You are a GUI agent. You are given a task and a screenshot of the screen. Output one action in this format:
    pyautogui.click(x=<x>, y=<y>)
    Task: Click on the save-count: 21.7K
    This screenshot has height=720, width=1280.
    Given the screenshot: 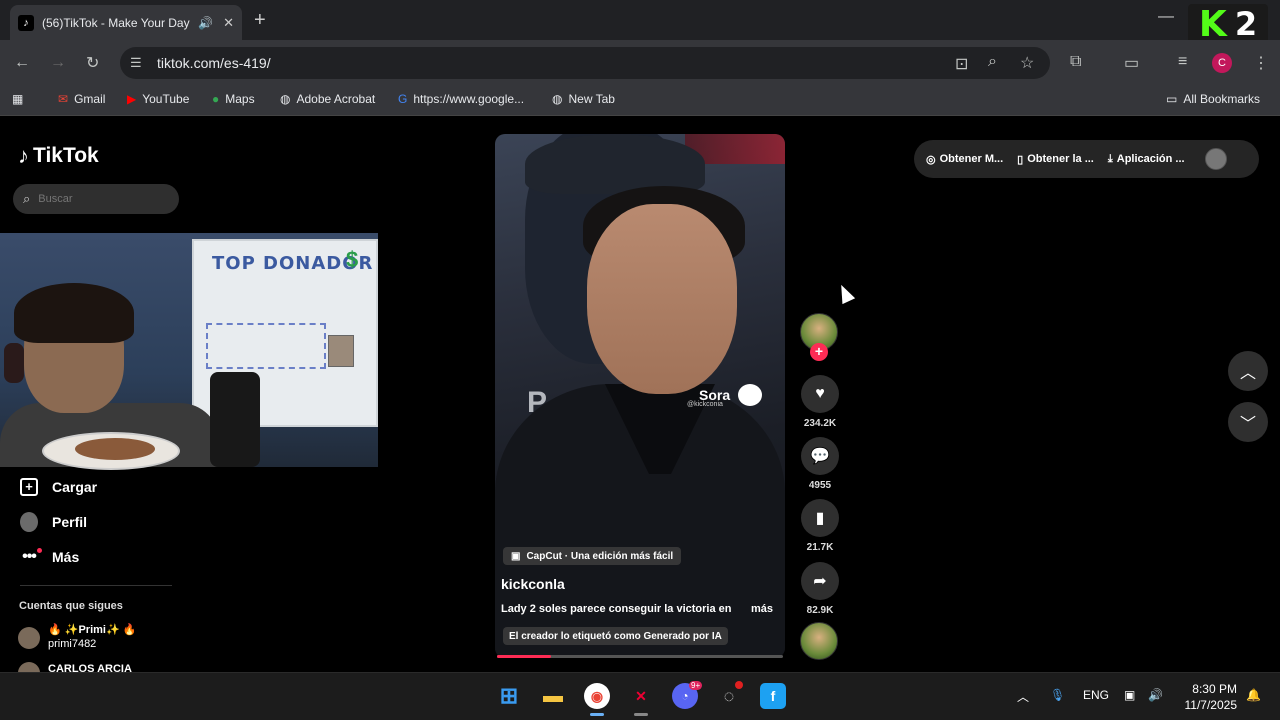 What is the action you would take?
    pyautogui.click(x=820, y=547)
    